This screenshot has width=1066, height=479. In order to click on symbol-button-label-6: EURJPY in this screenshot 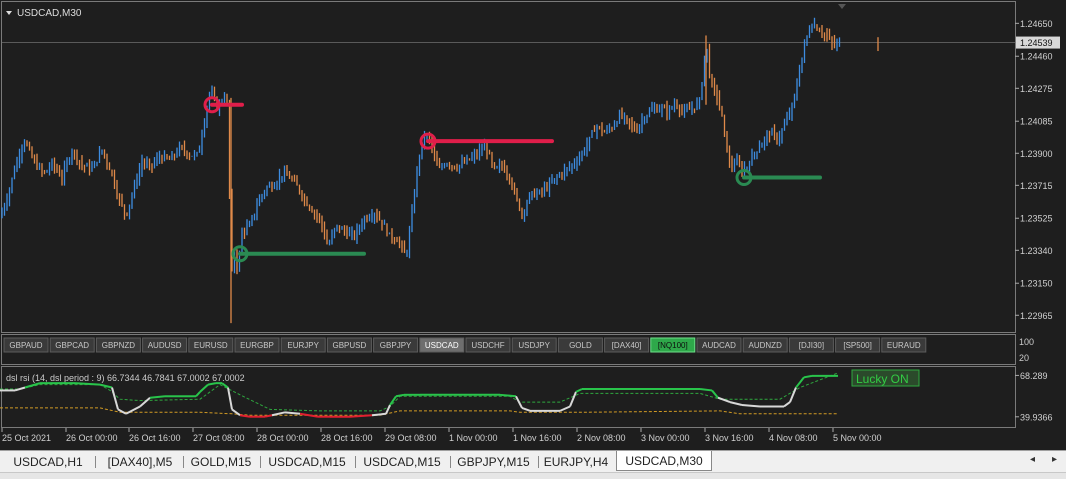, I will do `click(303, 345)`.